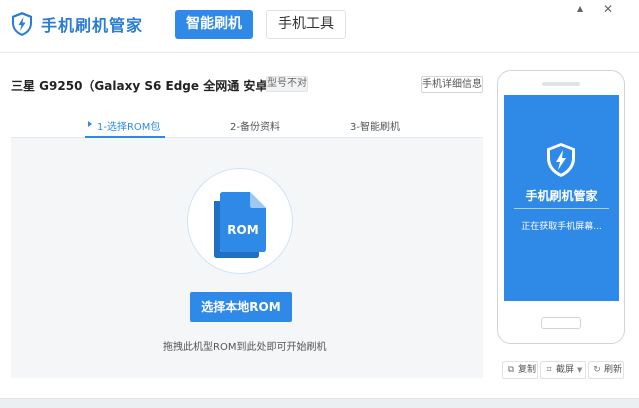 This screenshot has width=639, height=408. I want to click on select-local-rom-button: 选择本地ROM, so click(241, 307).